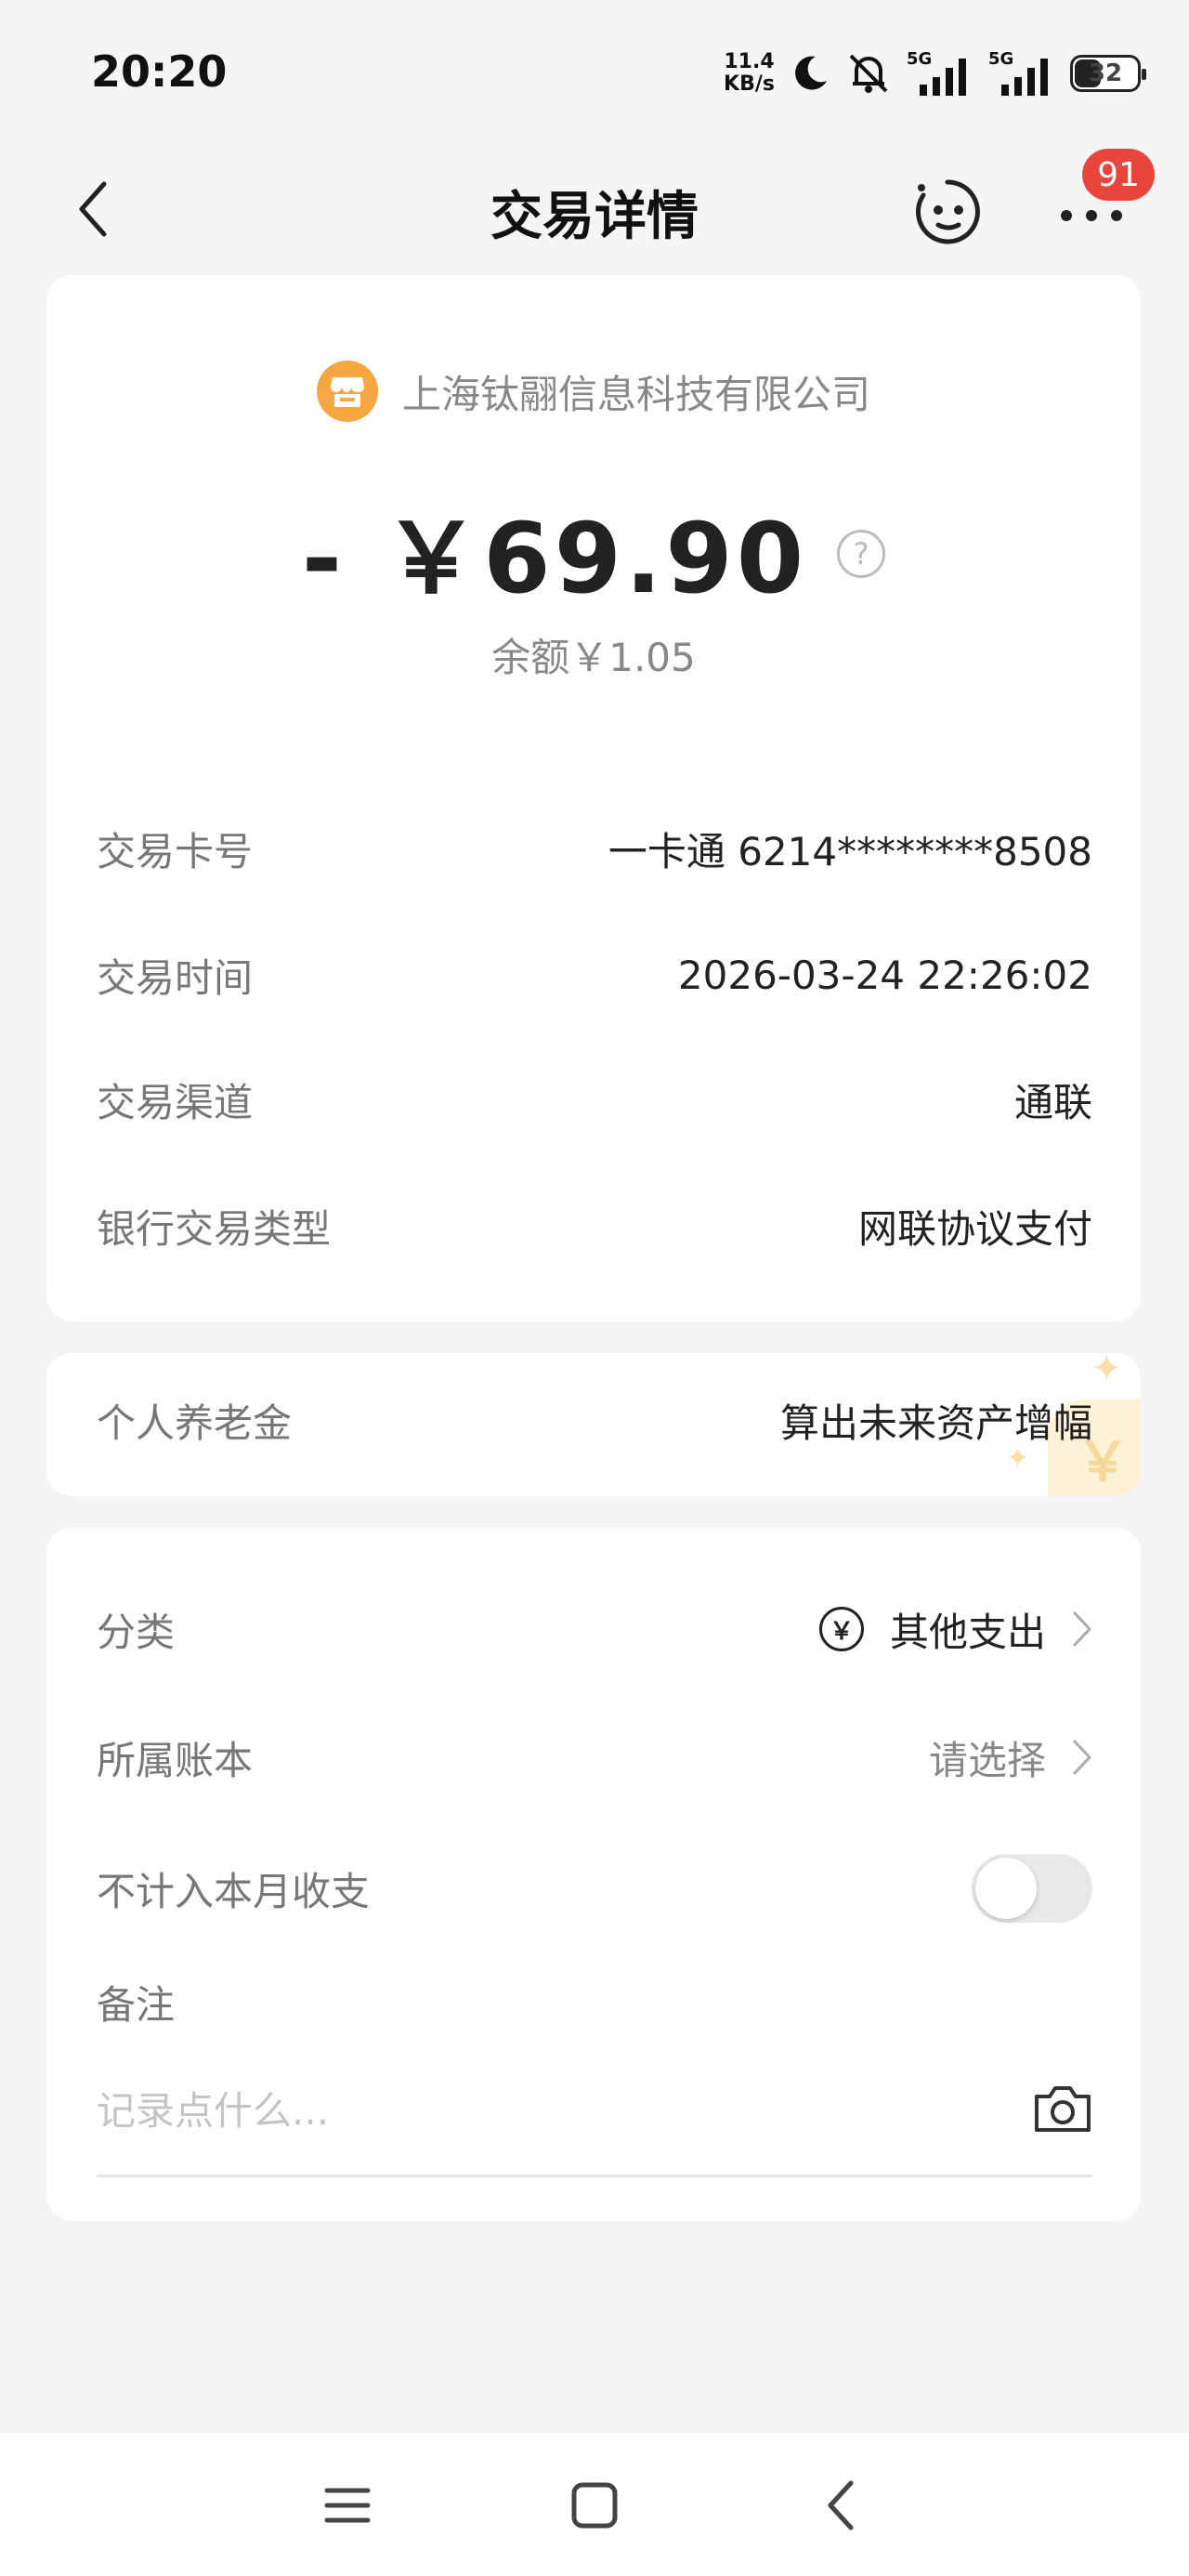  Describe the element at coordinates (1000, 59) in the screenshot. I see `signal-5g-label-2: 5G` at that location.